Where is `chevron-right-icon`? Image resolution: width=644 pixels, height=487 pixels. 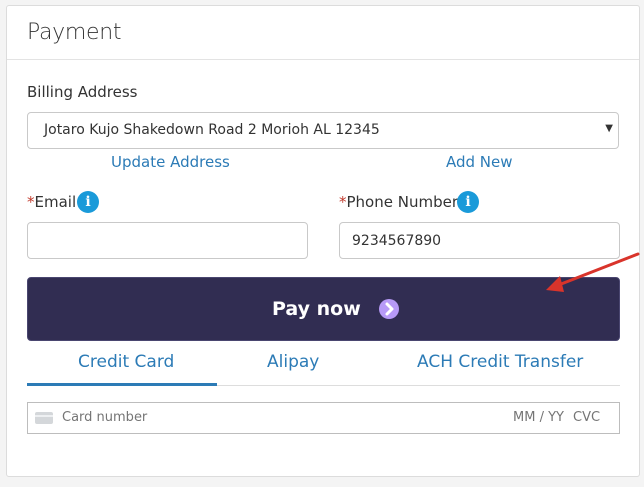 chevron-right-icon is located at coordinates (389, 309).